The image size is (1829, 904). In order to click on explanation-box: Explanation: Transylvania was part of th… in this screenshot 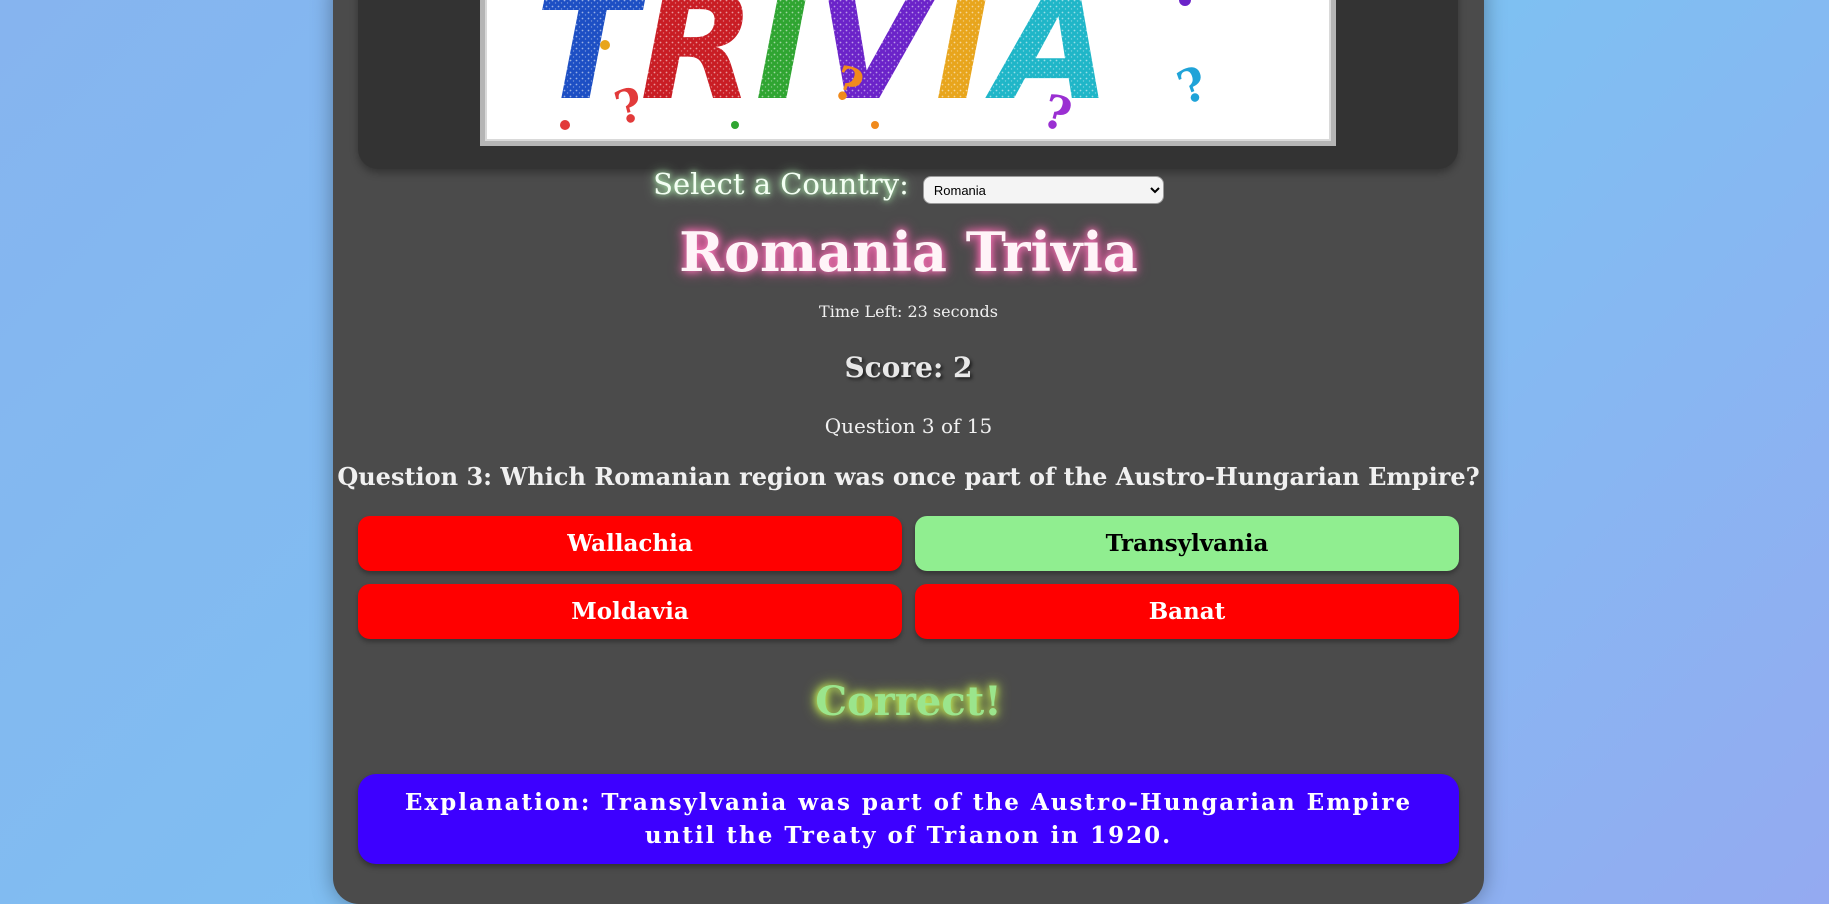, I will do `click(908, 819)`.